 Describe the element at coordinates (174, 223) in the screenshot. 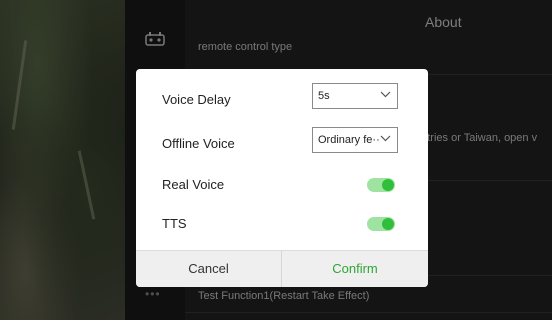

I see `tts-label: TTS` at that location.